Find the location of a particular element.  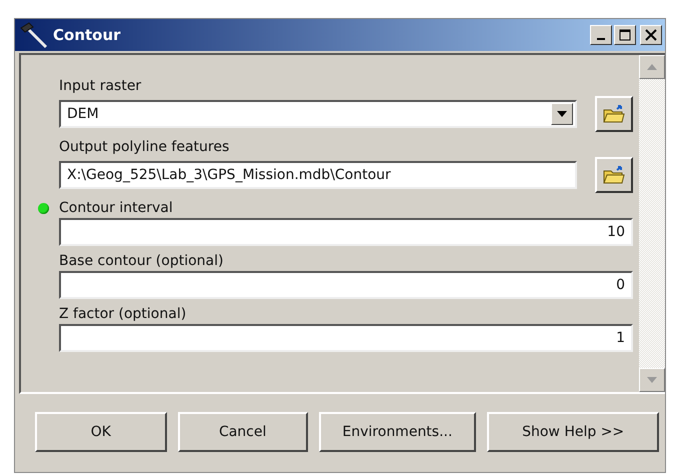

window-title: Contour is located at coordinates (87, 35).